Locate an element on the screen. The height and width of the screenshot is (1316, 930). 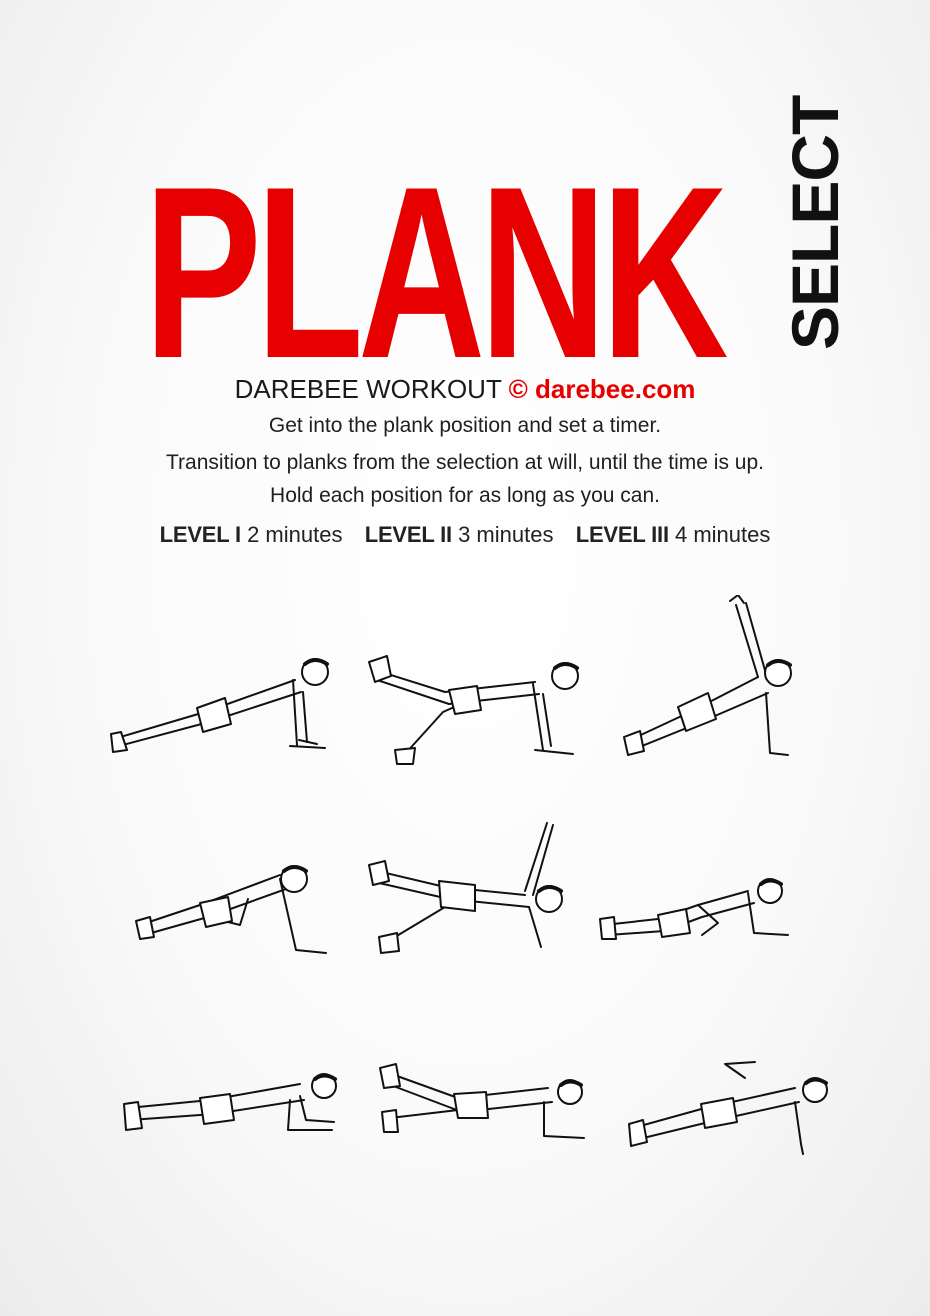
star-side-plank-figure-icon is located at coordinates (475, 885).